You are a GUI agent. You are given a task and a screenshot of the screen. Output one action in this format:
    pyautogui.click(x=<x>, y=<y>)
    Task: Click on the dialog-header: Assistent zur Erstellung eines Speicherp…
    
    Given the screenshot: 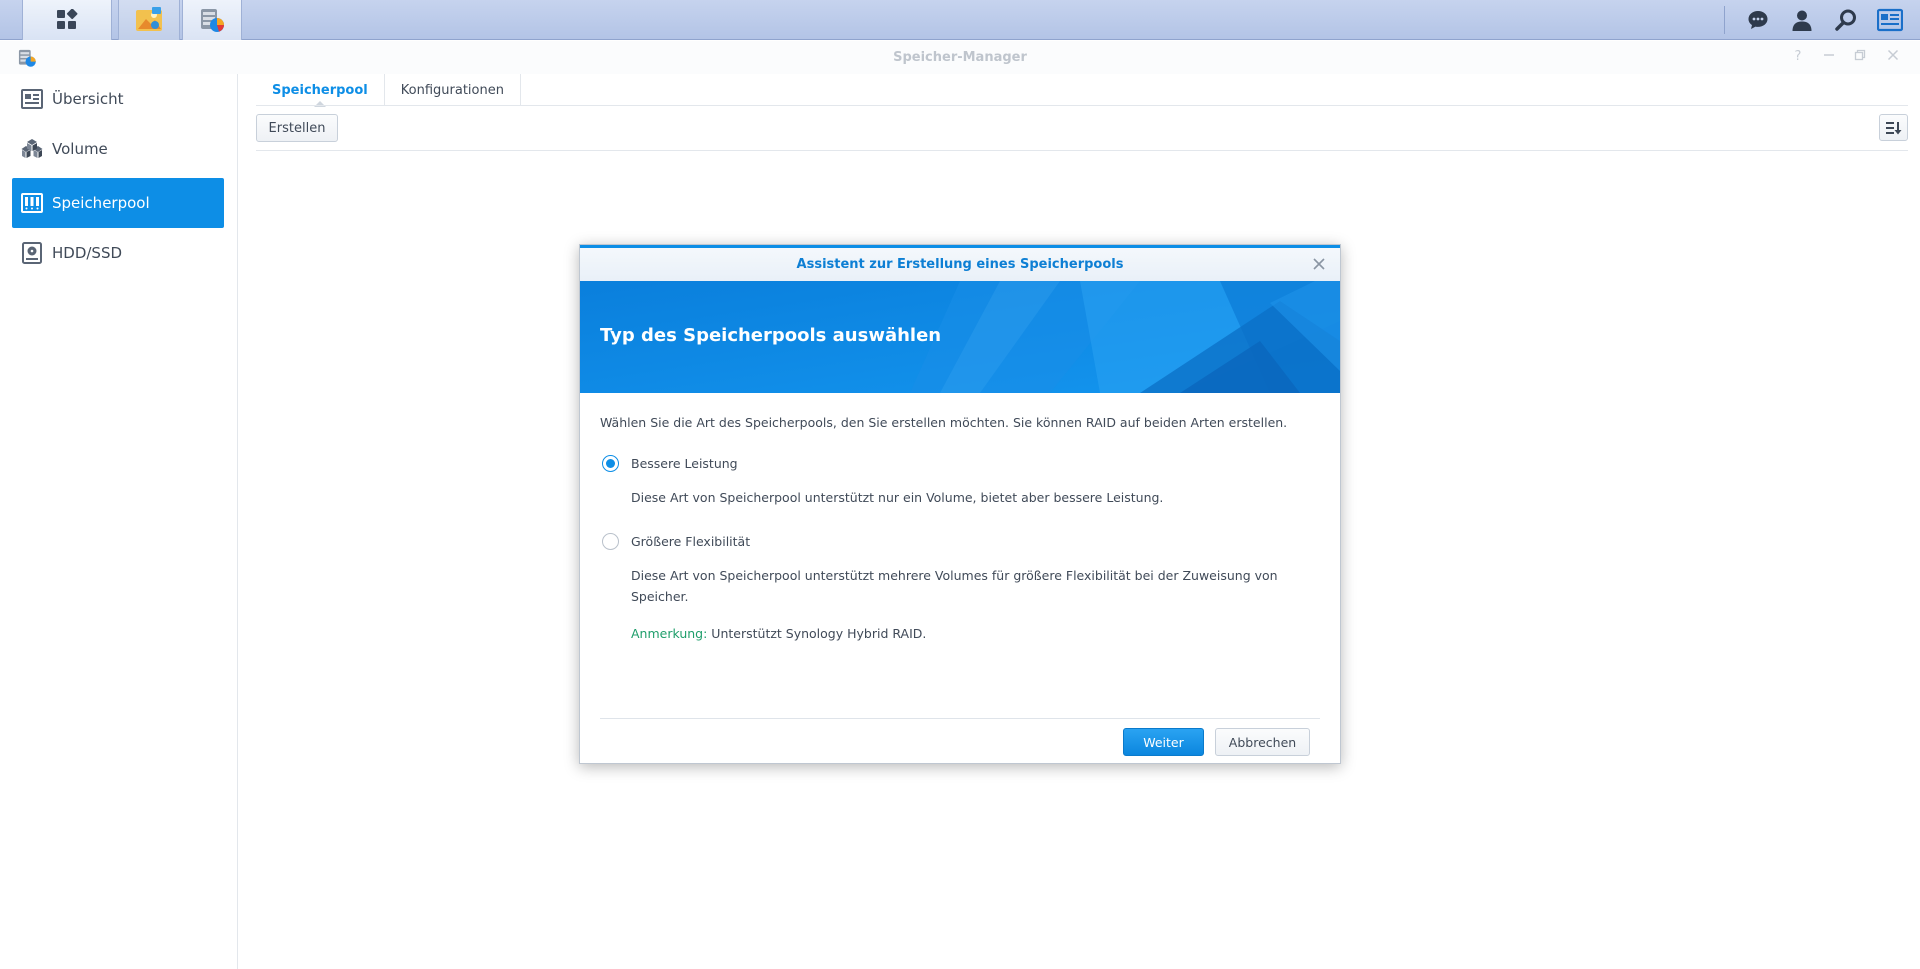 What is the action you would take?
    pyautogui.click(x=960, y=263)
    